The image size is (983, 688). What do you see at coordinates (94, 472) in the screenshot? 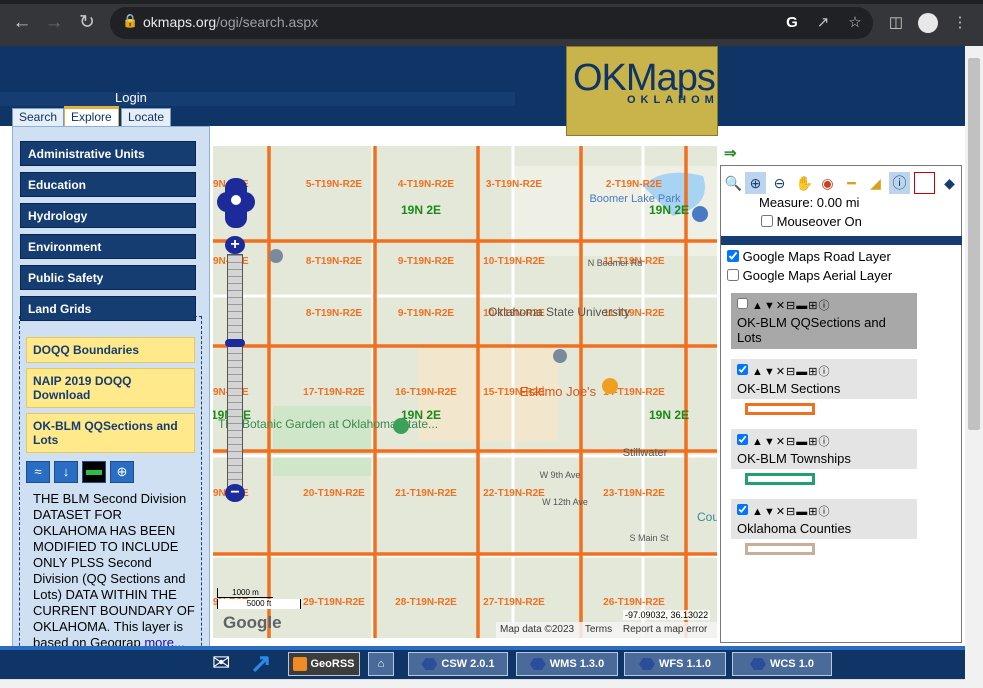
I see `legend-icon` at bounding box center [94, 472].